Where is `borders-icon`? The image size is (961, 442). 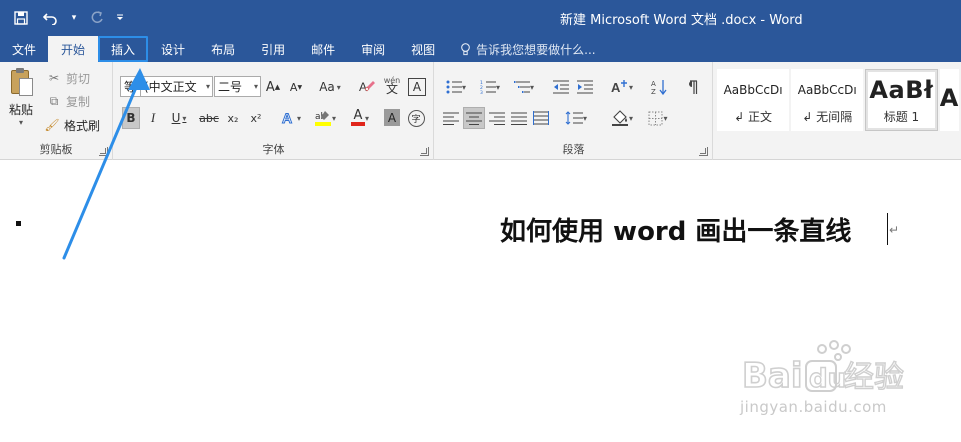 borders-icon is located at coordinates (655, 118).